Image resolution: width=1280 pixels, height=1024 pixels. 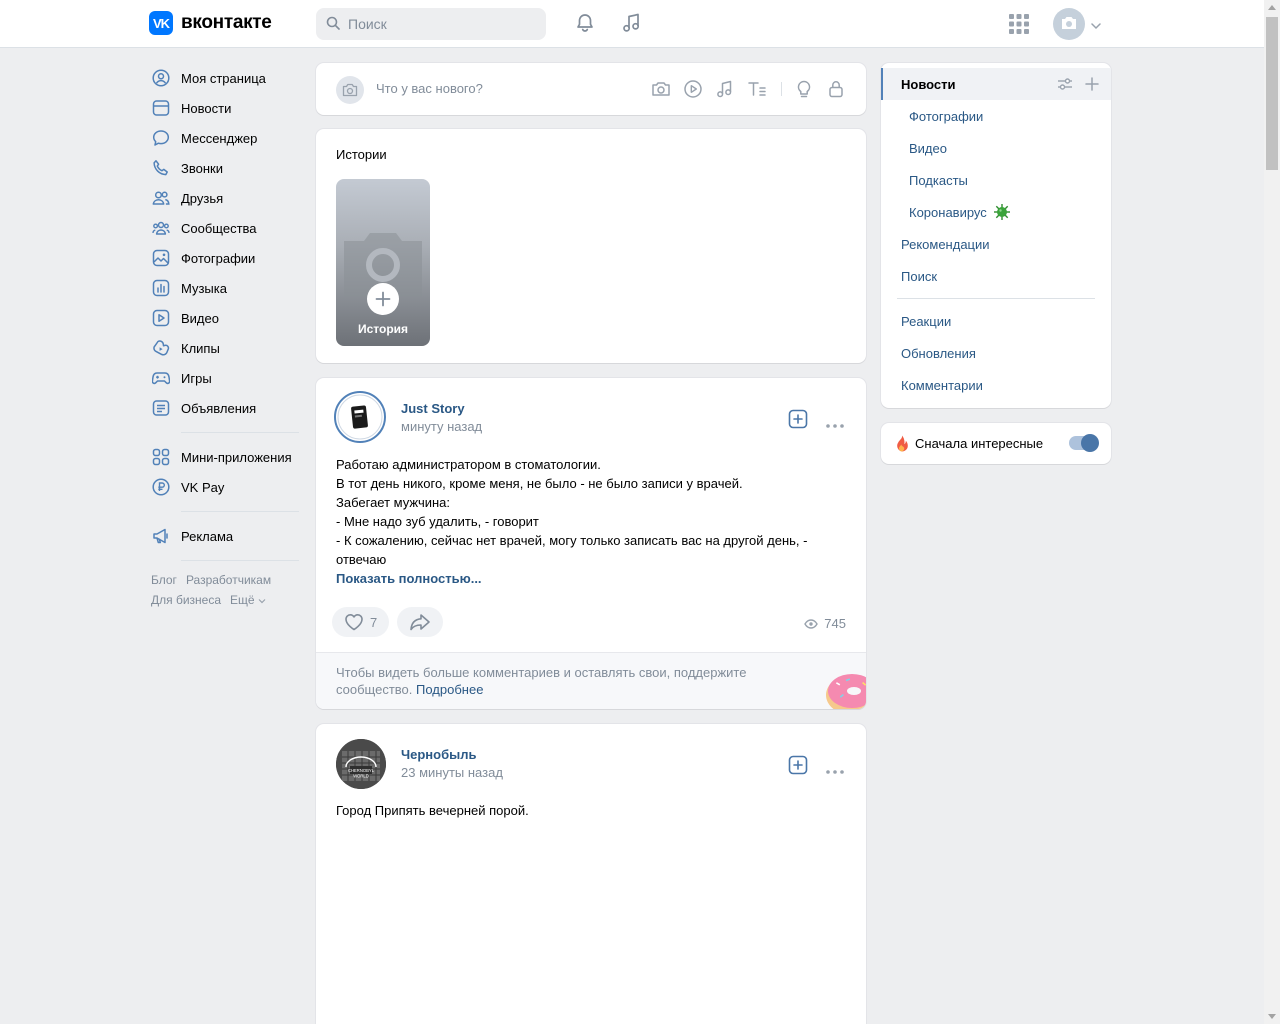 I want to click on comments-more-link: Подробнее, so click(x=449, y=689).